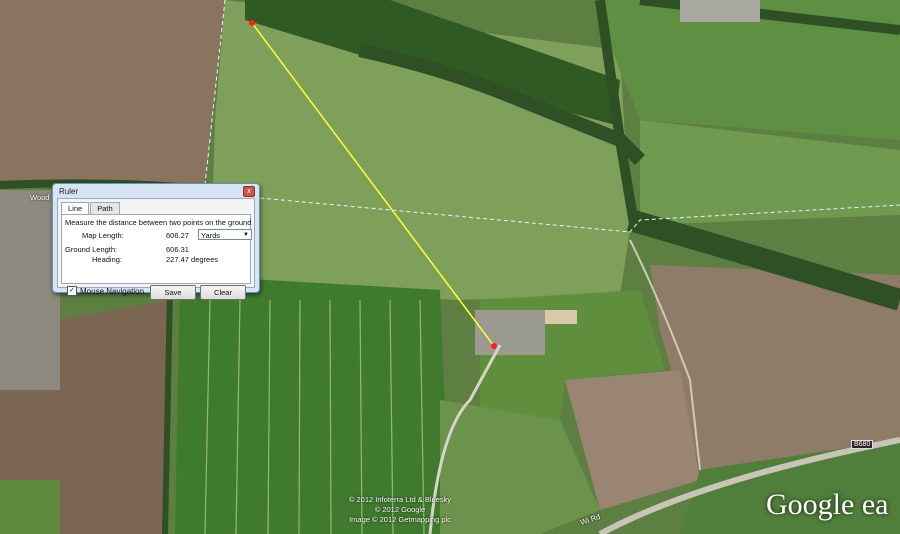  Describe the element at coordinates (192, 259) in the screenshot. I see `heading-value: 227.47 degrees` at that location.